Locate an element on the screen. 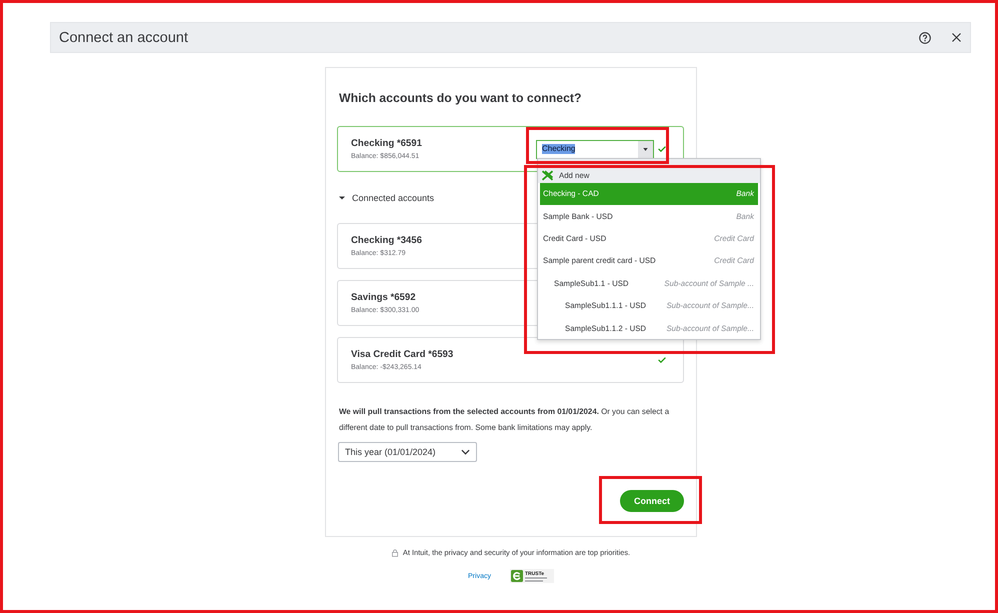  connected-accounts-toggle: Connected accounts is located at coordinates (386, 198).